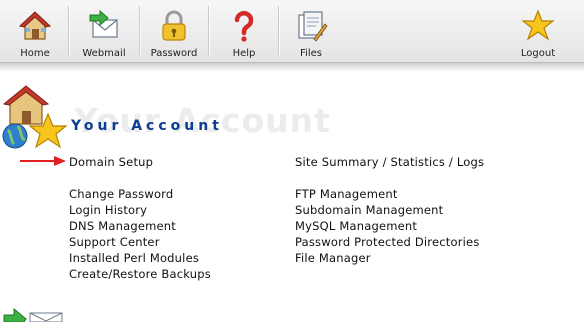 The width and height of the screenshot is (584, 322). What do you see at coordinates (103, 23) in the screenshot?
I see `envelope-icon` at bounding box center [103, 23].